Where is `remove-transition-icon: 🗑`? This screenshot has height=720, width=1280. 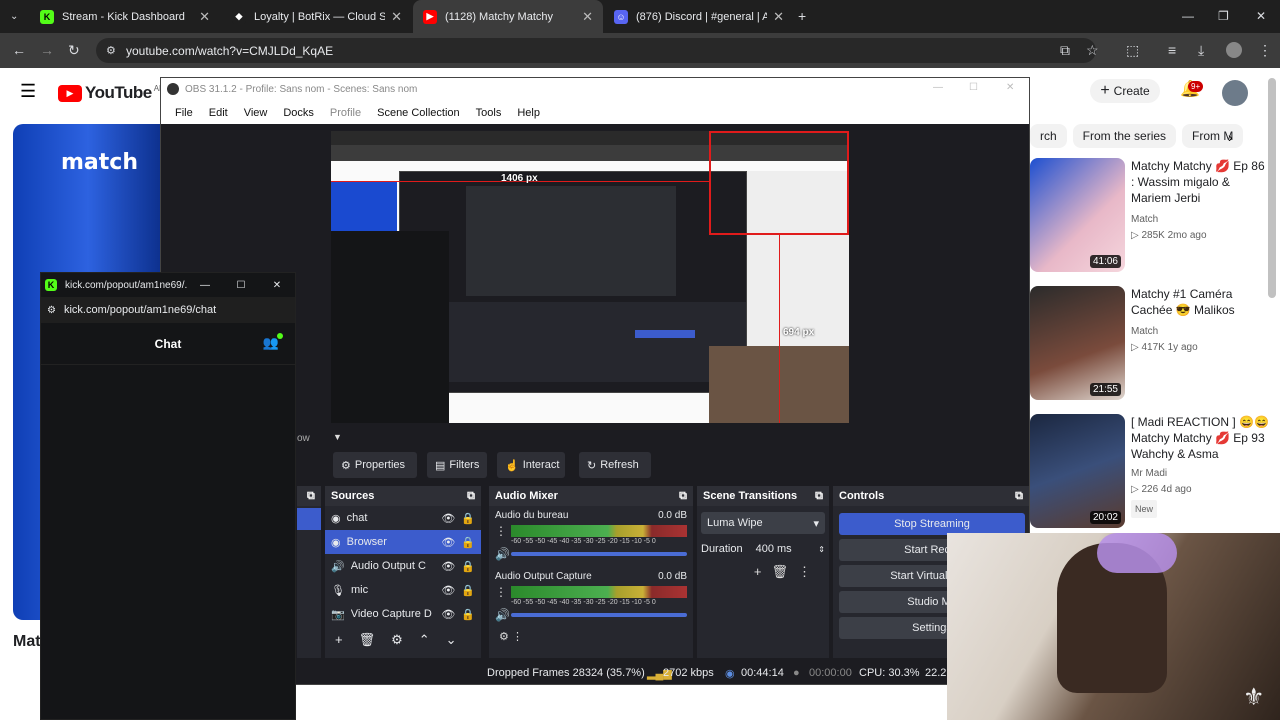 remove-transition-icon: 🗑 is located at coordinates (784, 571).